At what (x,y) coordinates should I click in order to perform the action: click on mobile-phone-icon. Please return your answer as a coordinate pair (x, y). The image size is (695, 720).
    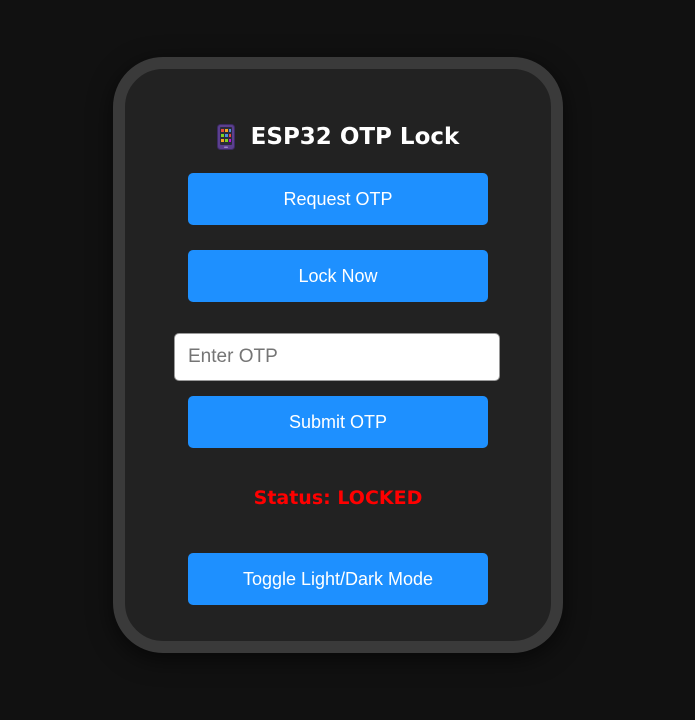
    Looking at the image, I should click on (225, 137).